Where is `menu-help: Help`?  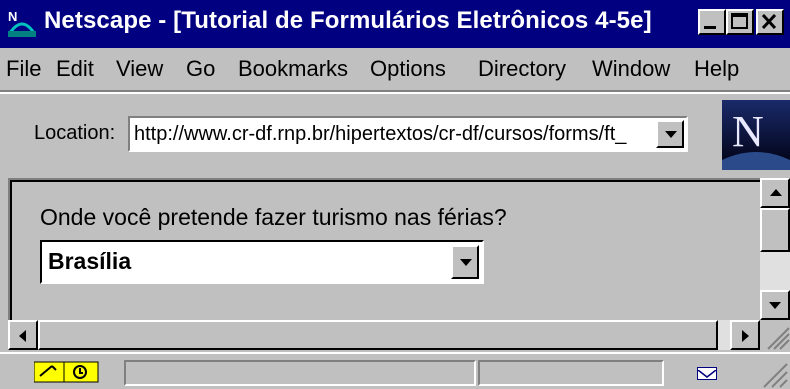
menu-help: Help is located at coordinates (716, 69).